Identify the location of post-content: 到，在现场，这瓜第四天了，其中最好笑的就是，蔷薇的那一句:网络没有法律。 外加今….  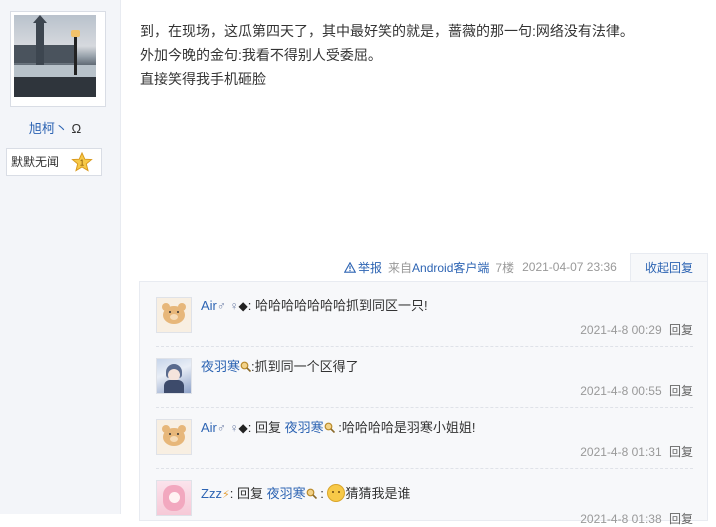
(387, 55).